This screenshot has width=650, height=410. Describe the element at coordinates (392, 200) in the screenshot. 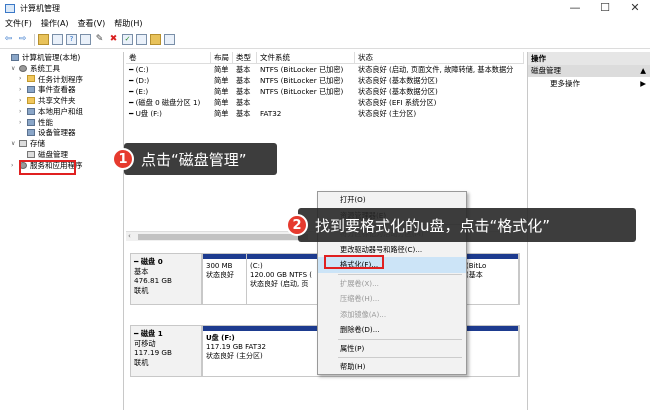

I see `context-menu-item: 打开(O)` at that location.